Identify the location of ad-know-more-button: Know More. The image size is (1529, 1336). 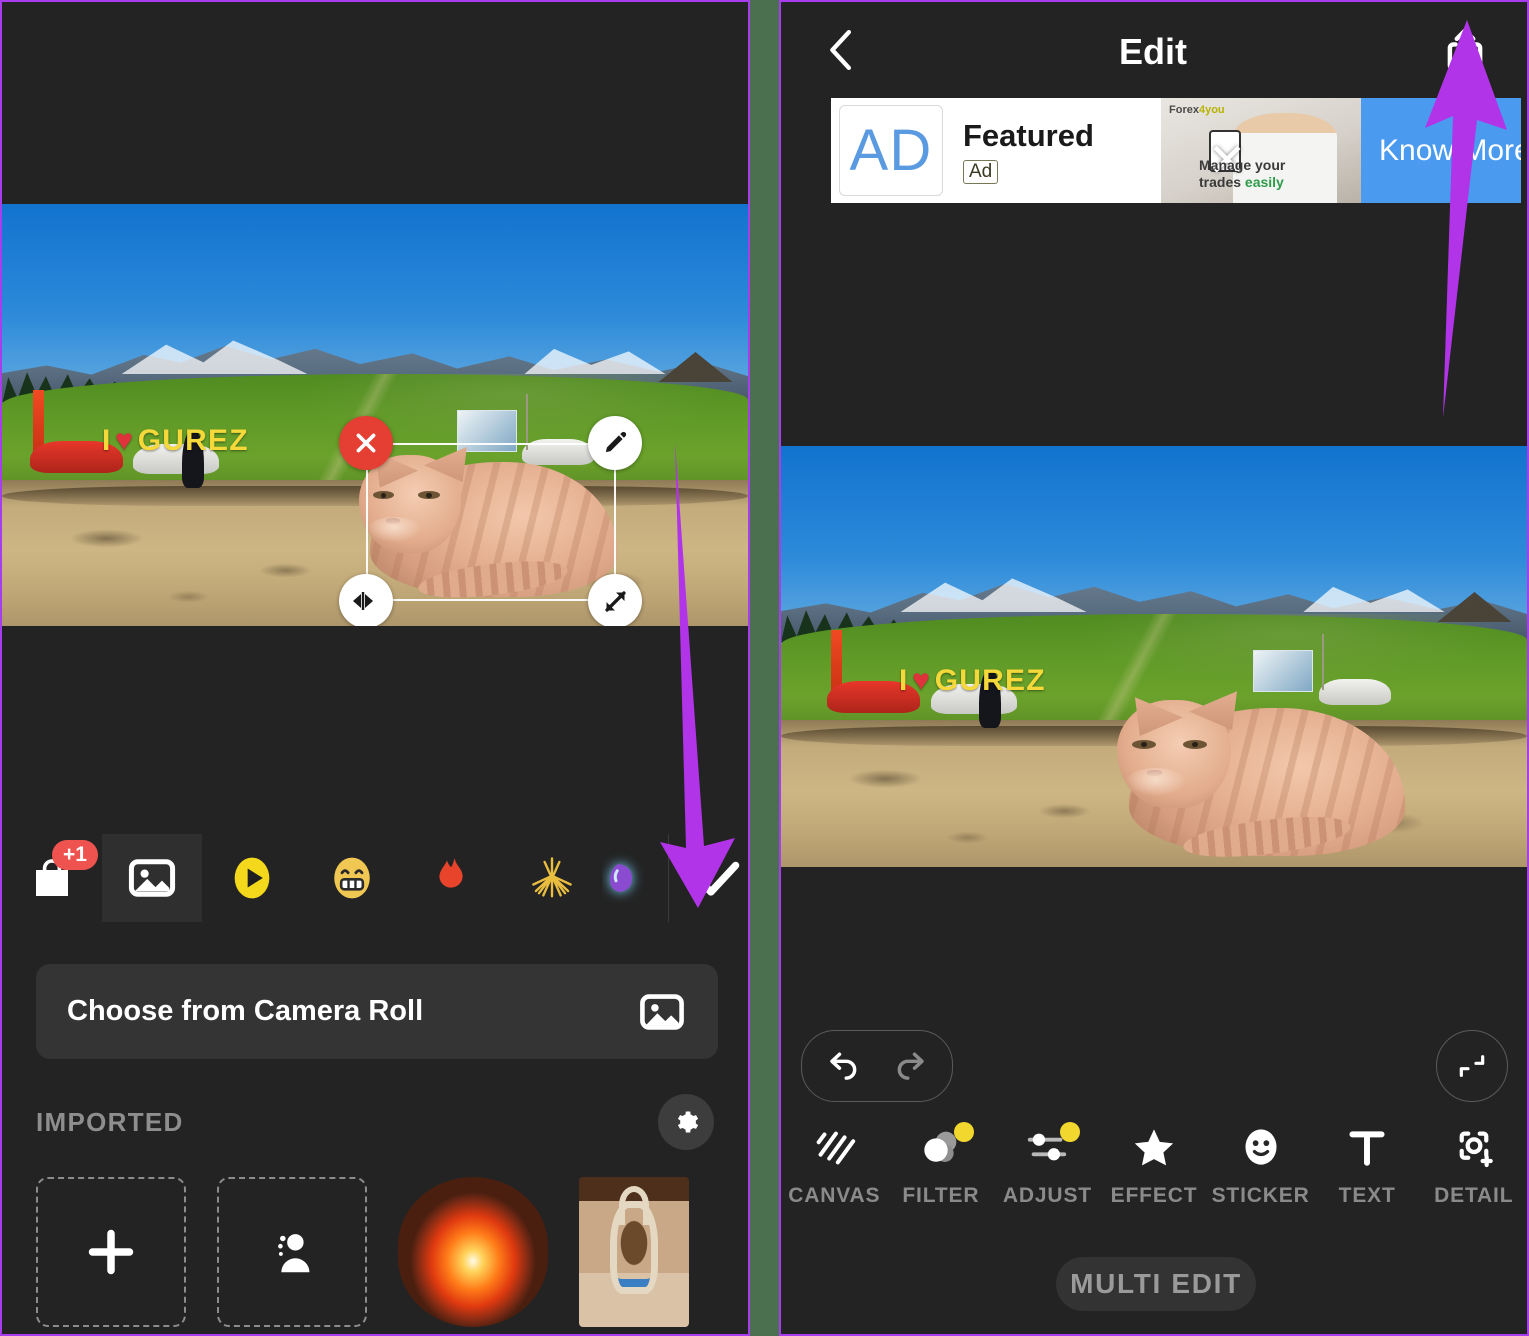
(1441, 150).